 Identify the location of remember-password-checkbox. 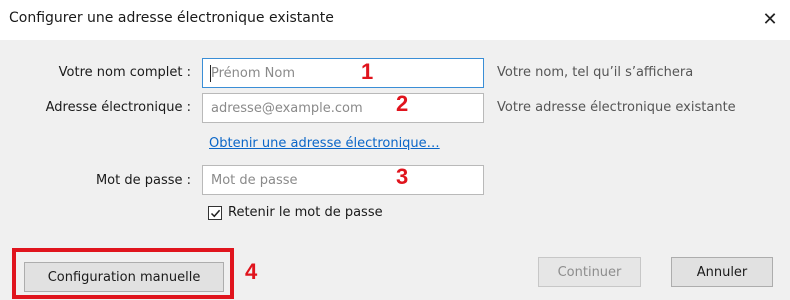
(215, 213).